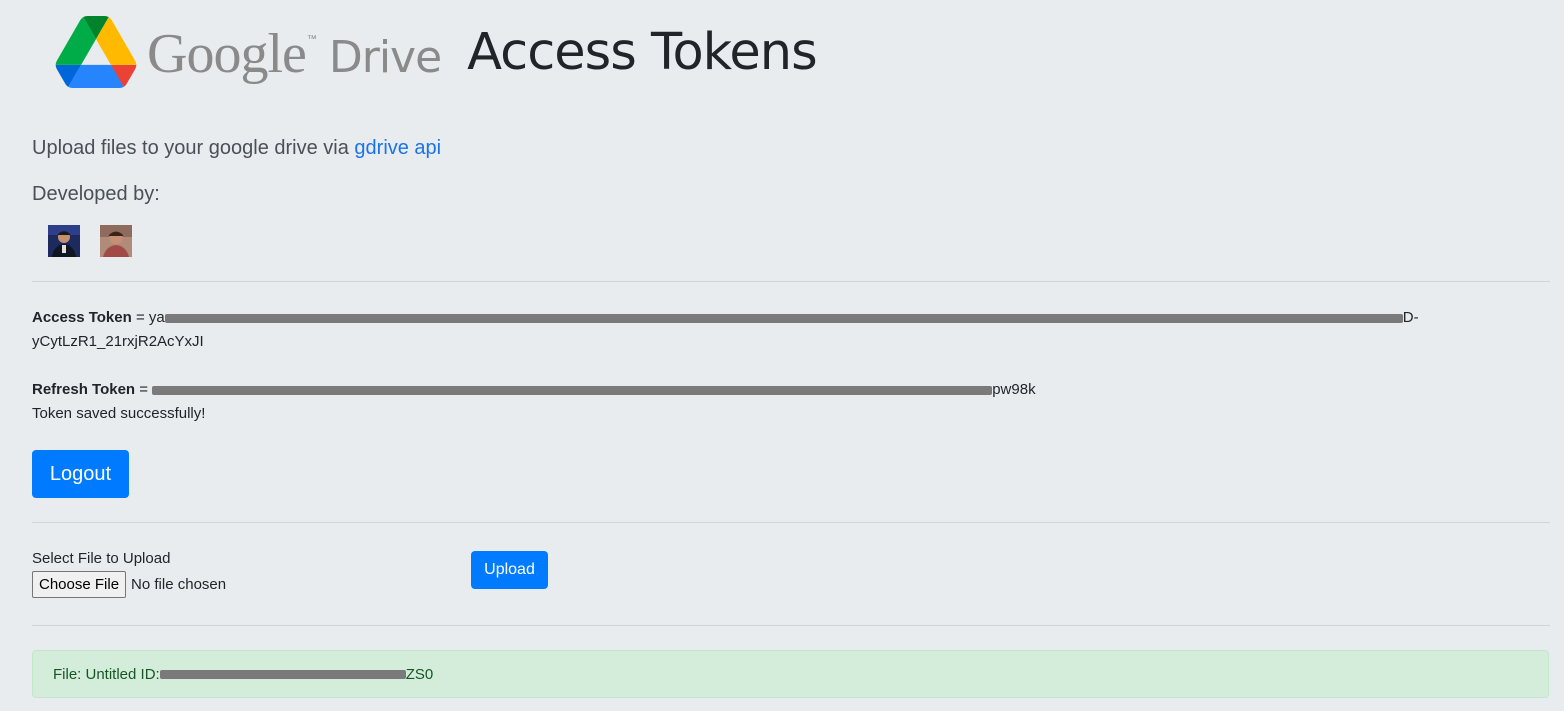 Image resolution: width=1564 pixels, height=711 pixels. Describe the element at coordinates (140, 317) in the screenshot. I see `access-token-equals: =` at that location.